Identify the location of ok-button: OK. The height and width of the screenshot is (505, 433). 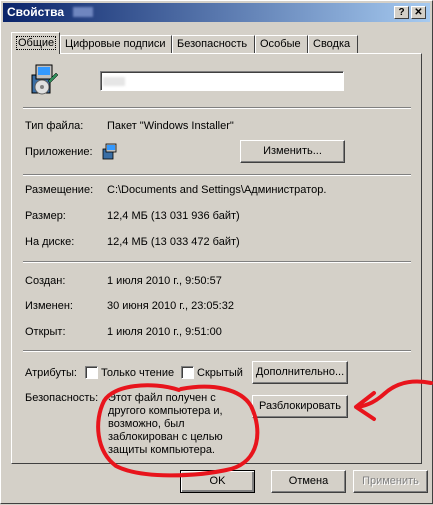
(217, 481).